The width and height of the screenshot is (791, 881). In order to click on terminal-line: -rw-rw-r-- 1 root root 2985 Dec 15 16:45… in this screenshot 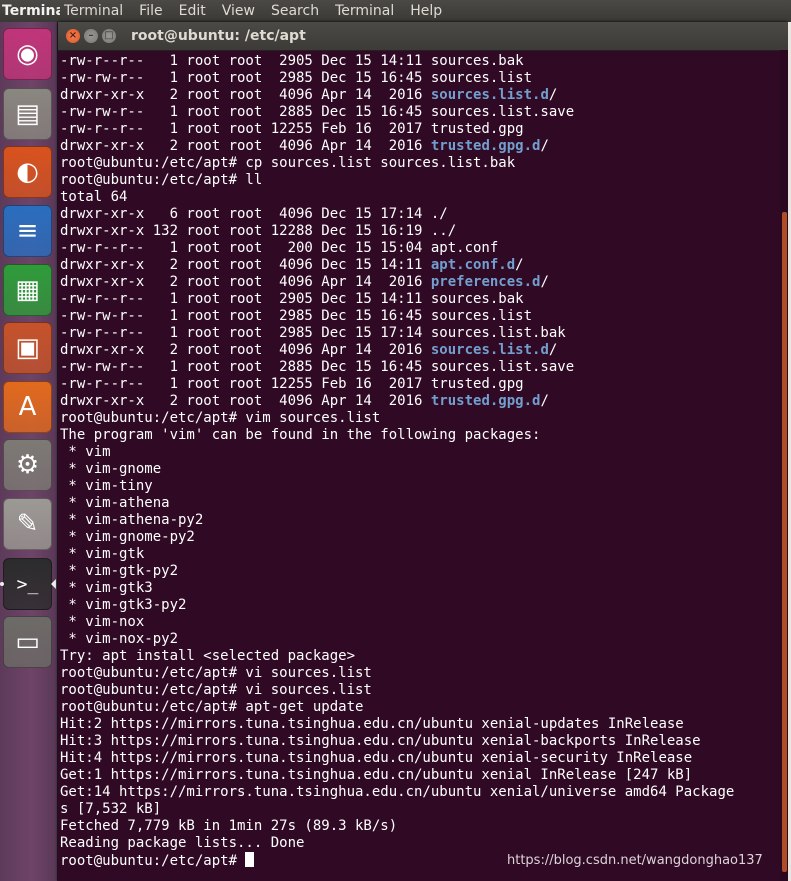, I will do `click(397, 78)`.